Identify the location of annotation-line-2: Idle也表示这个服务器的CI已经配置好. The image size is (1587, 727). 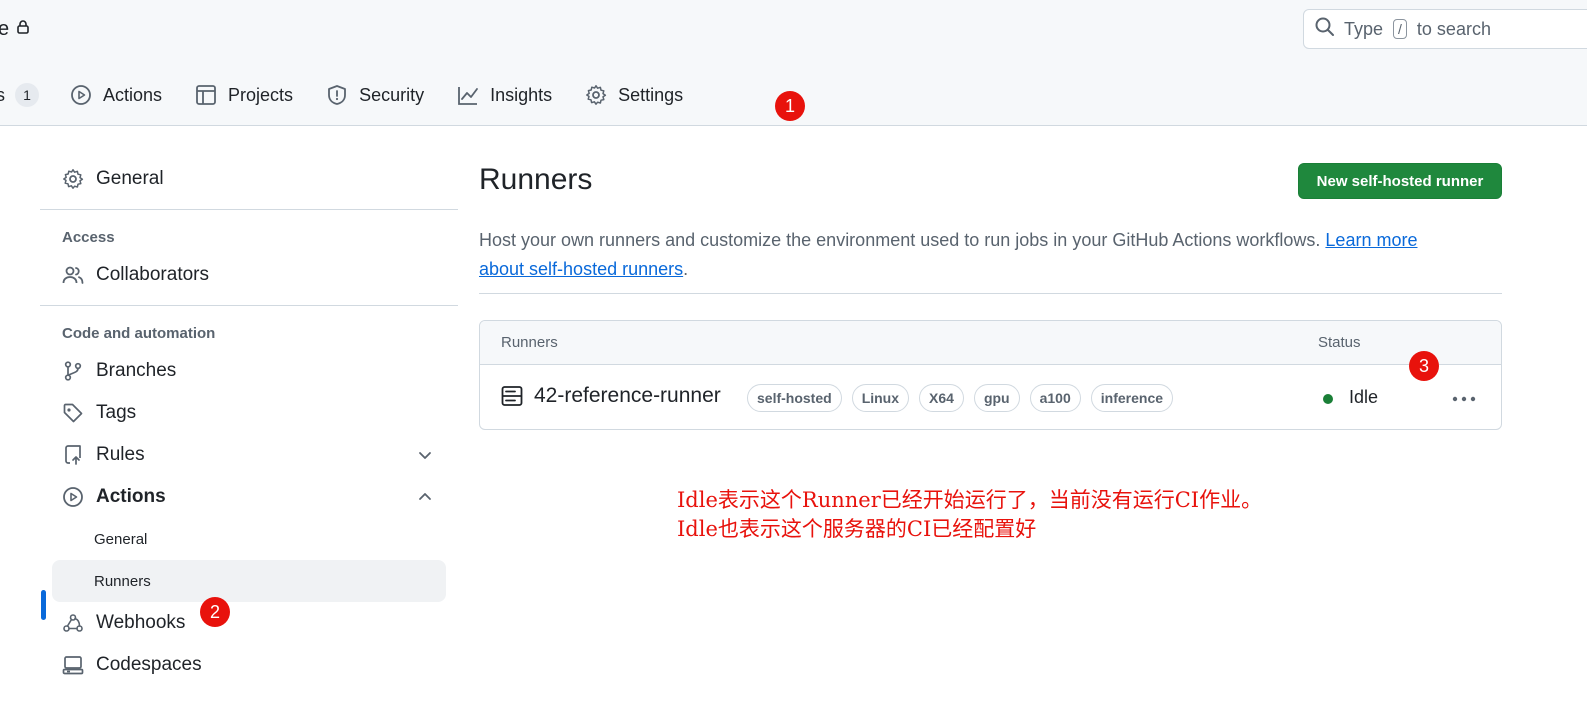
(857, 529).